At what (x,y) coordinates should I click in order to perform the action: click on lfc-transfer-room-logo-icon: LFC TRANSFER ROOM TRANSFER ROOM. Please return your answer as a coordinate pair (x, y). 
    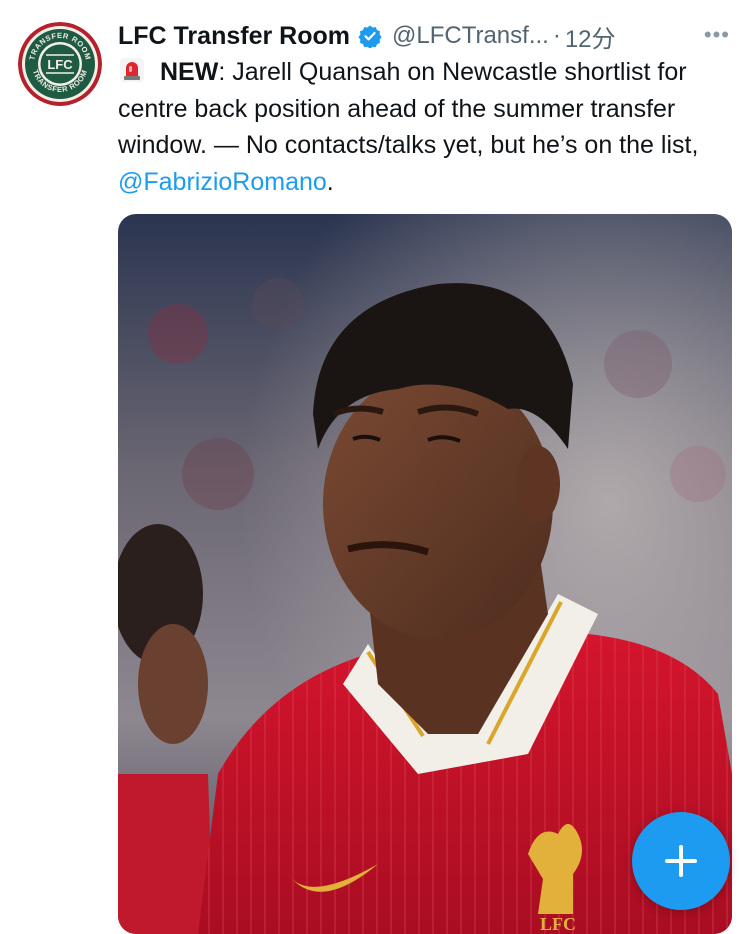
    Looking at the image, I should click on (60, 64).